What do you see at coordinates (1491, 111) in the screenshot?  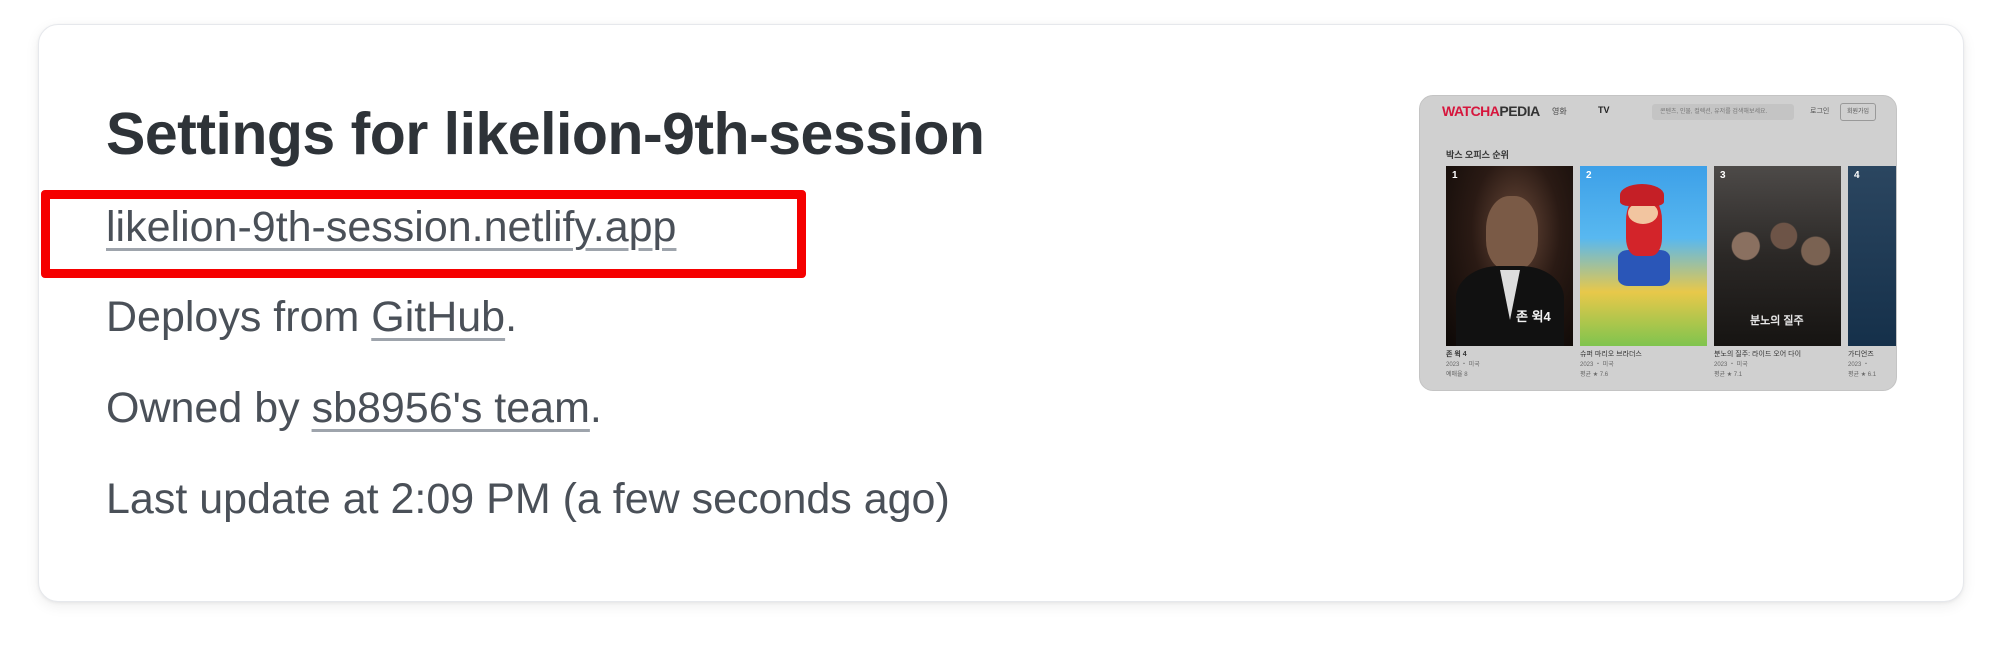 I see `preview-logo: WATCHAPEDIA` at bounding box center [1491, 111].